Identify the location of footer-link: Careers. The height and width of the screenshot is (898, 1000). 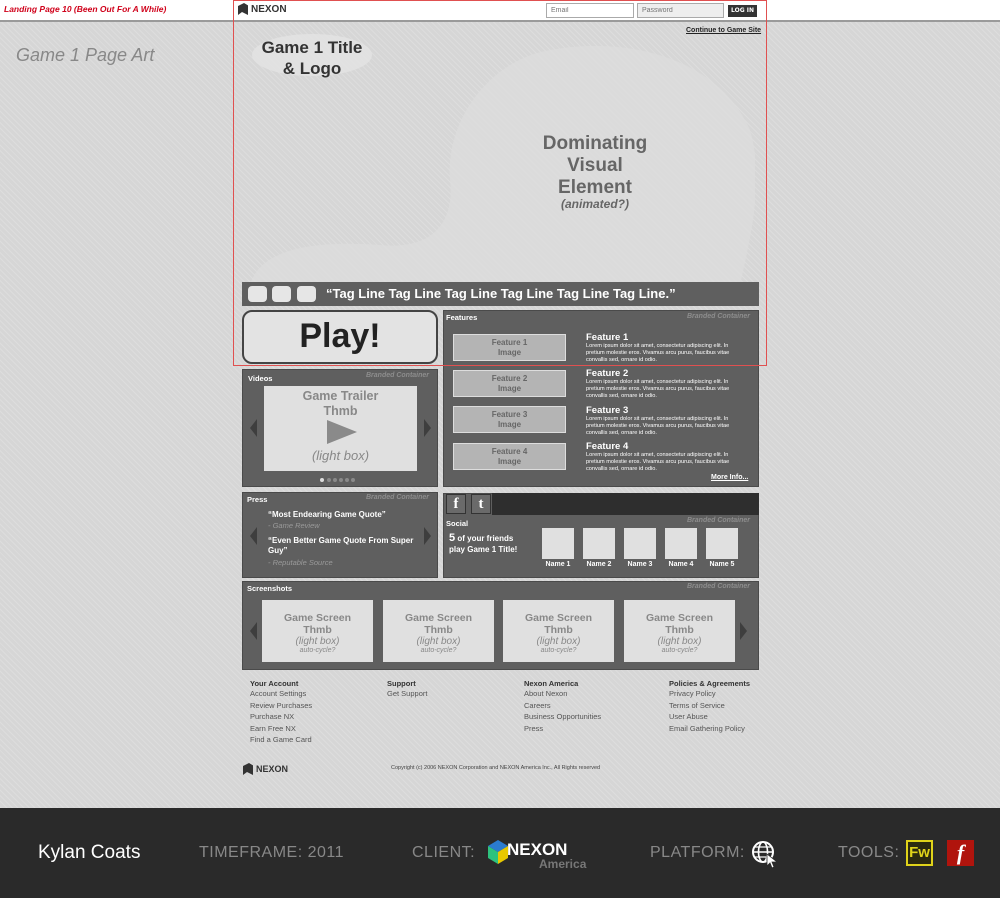
(562, 706).